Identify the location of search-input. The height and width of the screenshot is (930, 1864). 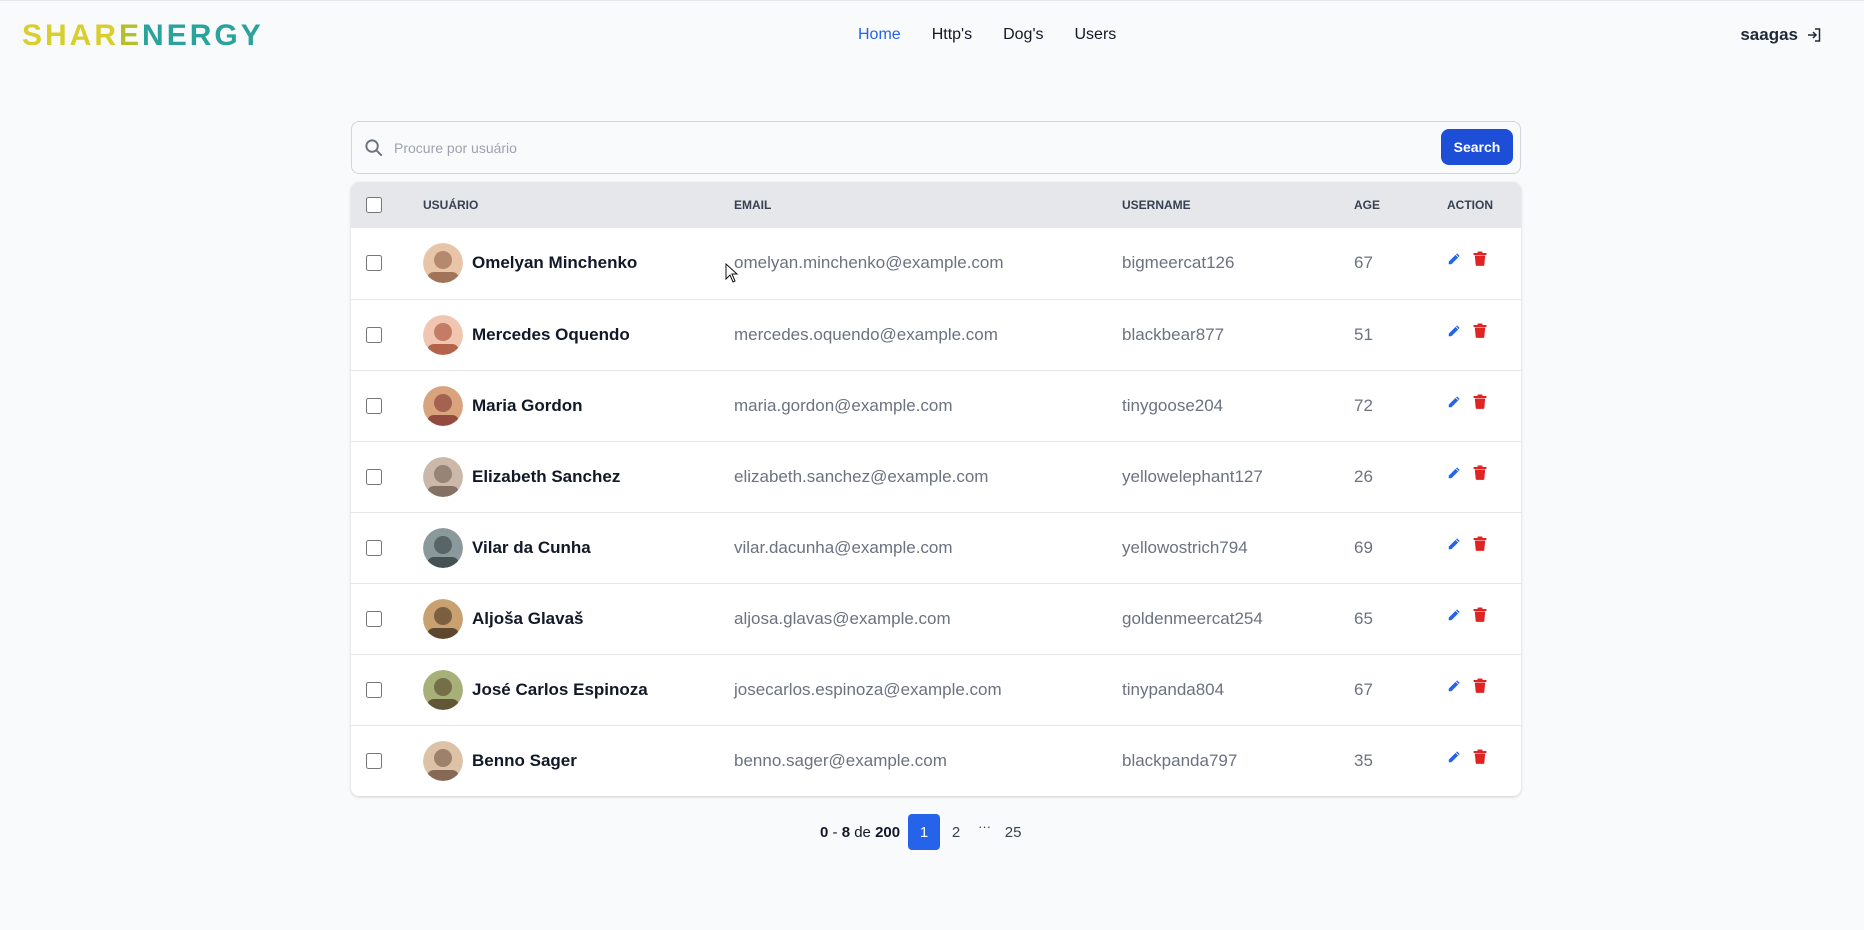
(892, 148).